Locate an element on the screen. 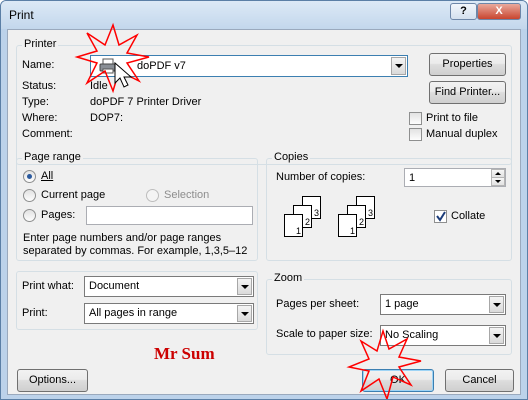 The image size is (528, 400). printer-dropdown-arrow is located at coordinates (398, 66).